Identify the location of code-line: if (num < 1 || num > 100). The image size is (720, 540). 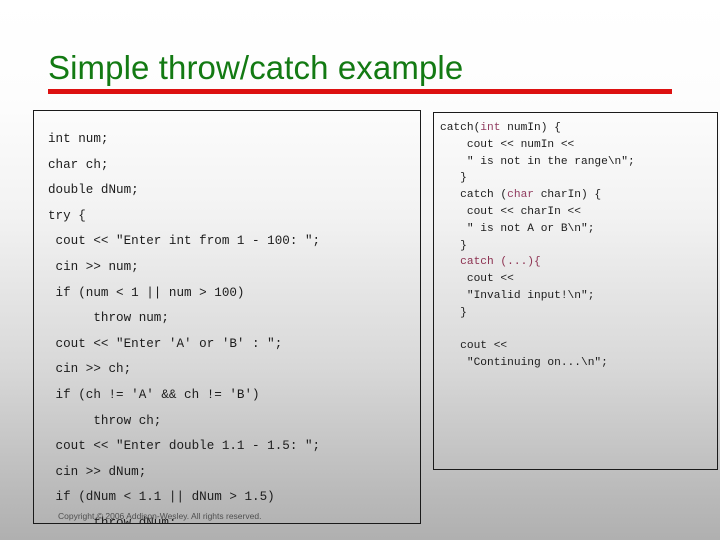
(146, 292).